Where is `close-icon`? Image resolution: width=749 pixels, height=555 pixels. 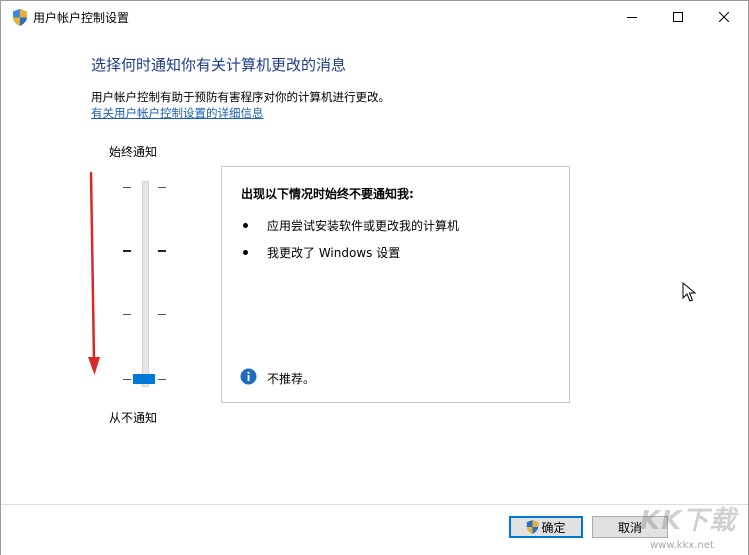
close-icon is located at coordinates (724, 17).